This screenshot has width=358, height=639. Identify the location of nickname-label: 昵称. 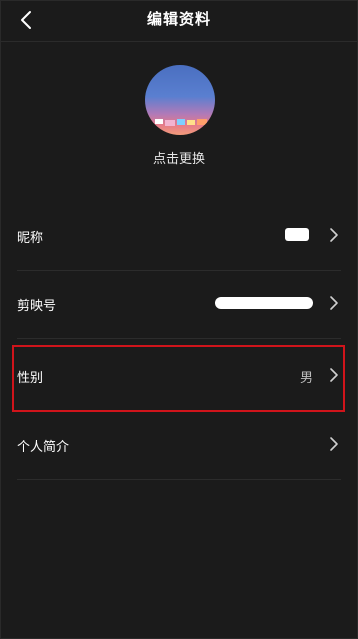
(30, 238).